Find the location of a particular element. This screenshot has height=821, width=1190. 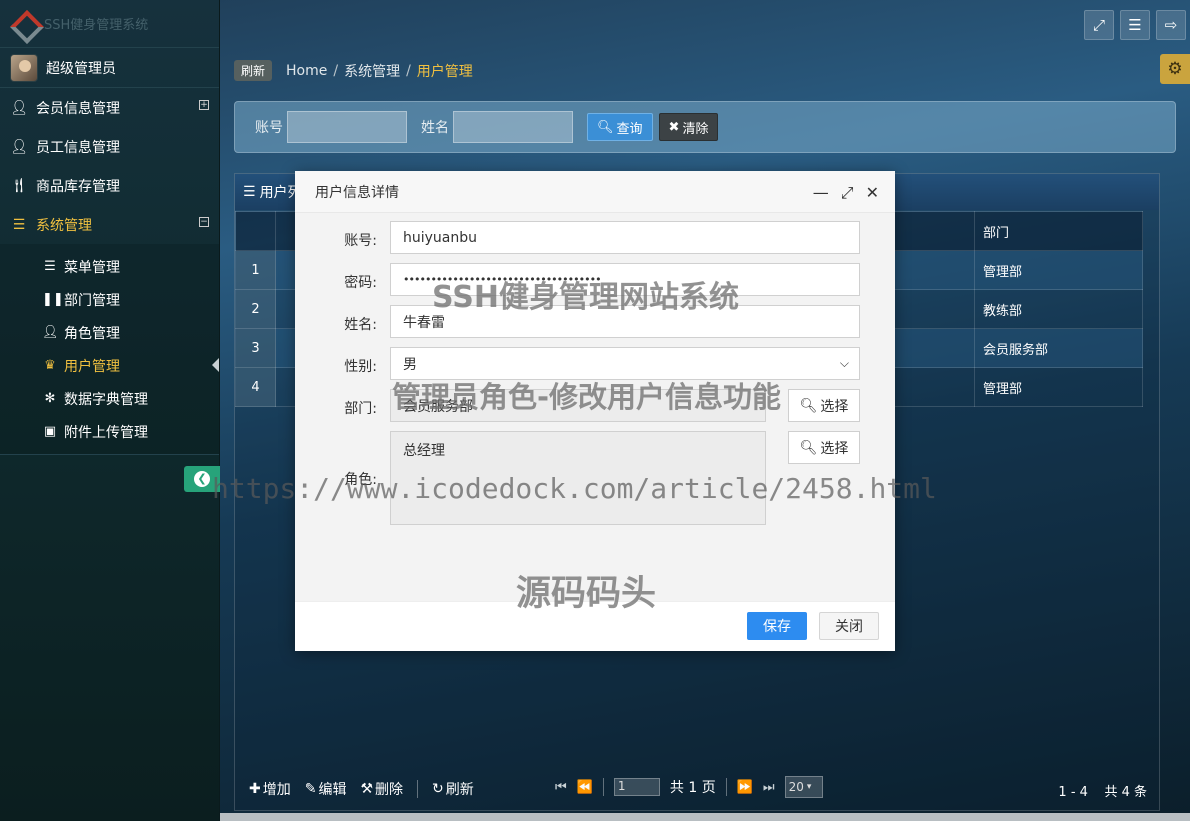

menu-button: ☰ is located at coordinates (1135, 25).